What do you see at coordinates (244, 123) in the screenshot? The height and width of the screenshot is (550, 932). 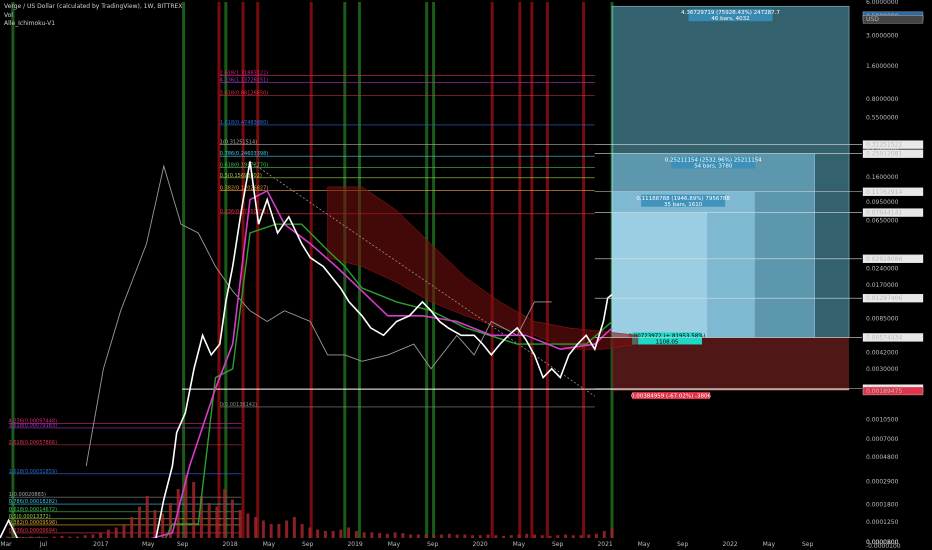 I see `fib-level-label: 1.618(0.47483880)` at bounding box center [244, 123].